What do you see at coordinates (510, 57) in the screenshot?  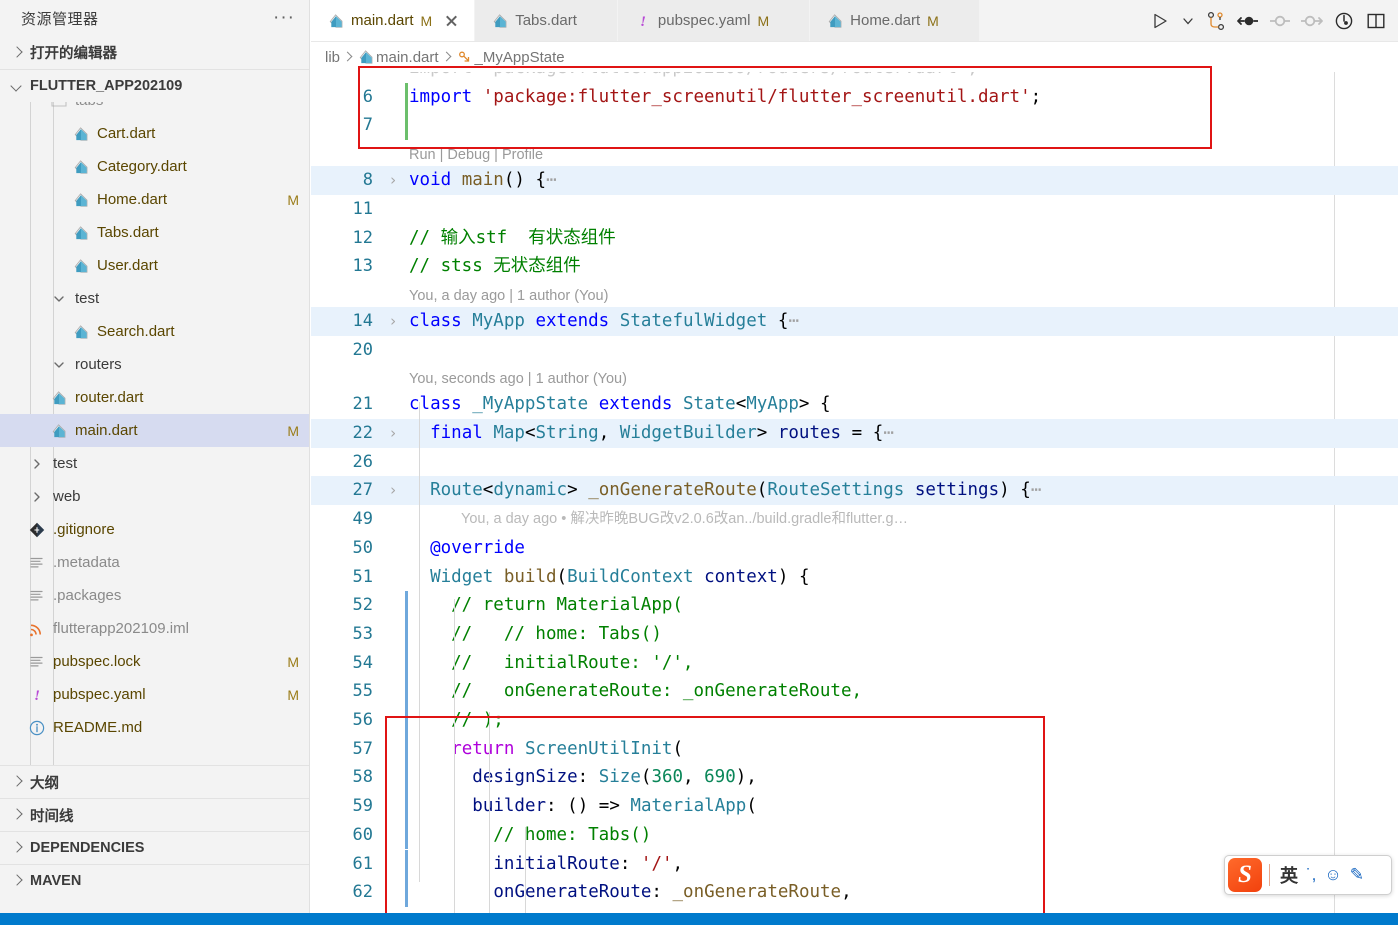 I see `breadcrumb-item--myappstate: _MyAppState` at bounding box center [510, 57].